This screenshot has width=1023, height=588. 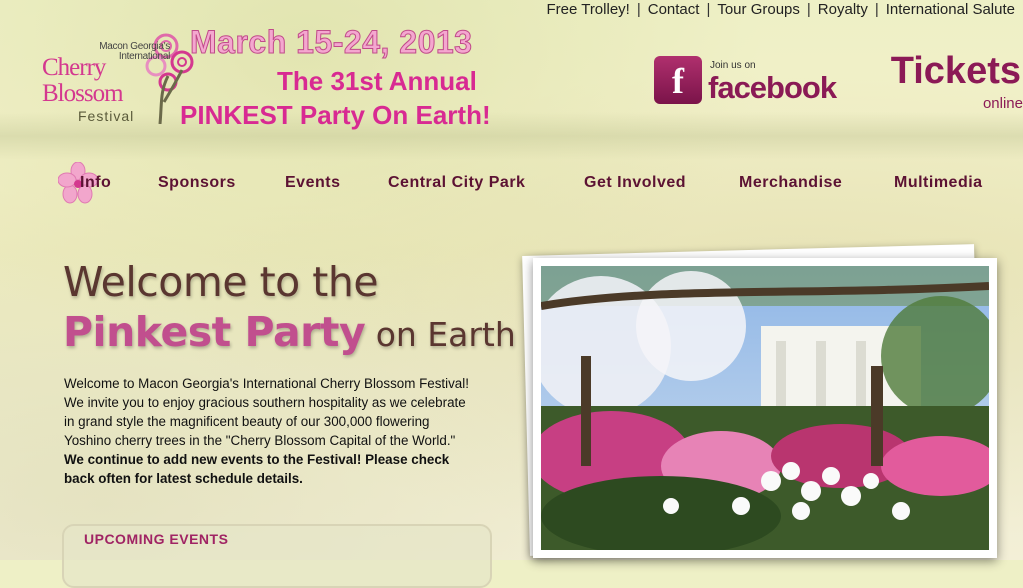 I want to click on welcome-on-earth: on Earth, so click(x=440, y=334).